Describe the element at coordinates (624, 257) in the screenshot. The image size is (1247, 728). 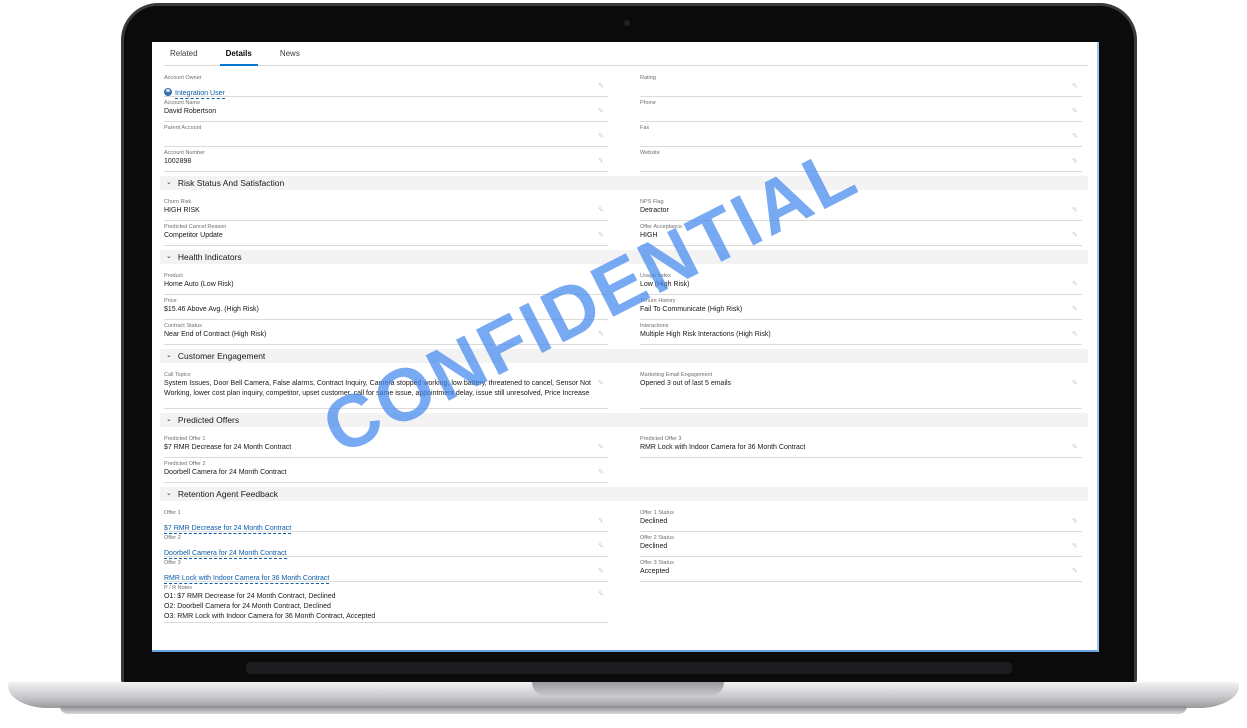
I see `section-header-health: ⌄ Health Indicators` at that location.